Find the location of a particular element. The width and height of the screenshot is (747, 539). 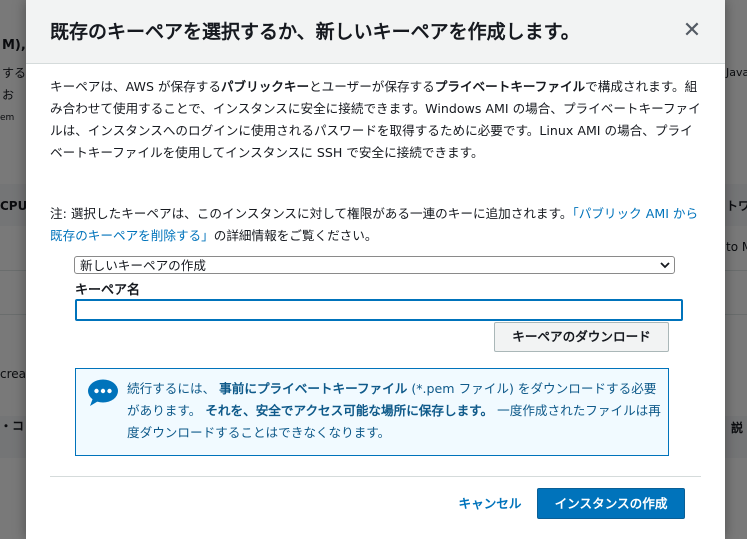

modal-header: 既存のキーペアを選択するか、新しいキーペアを作成します。 ✕ is located at coordinates (375, 32).